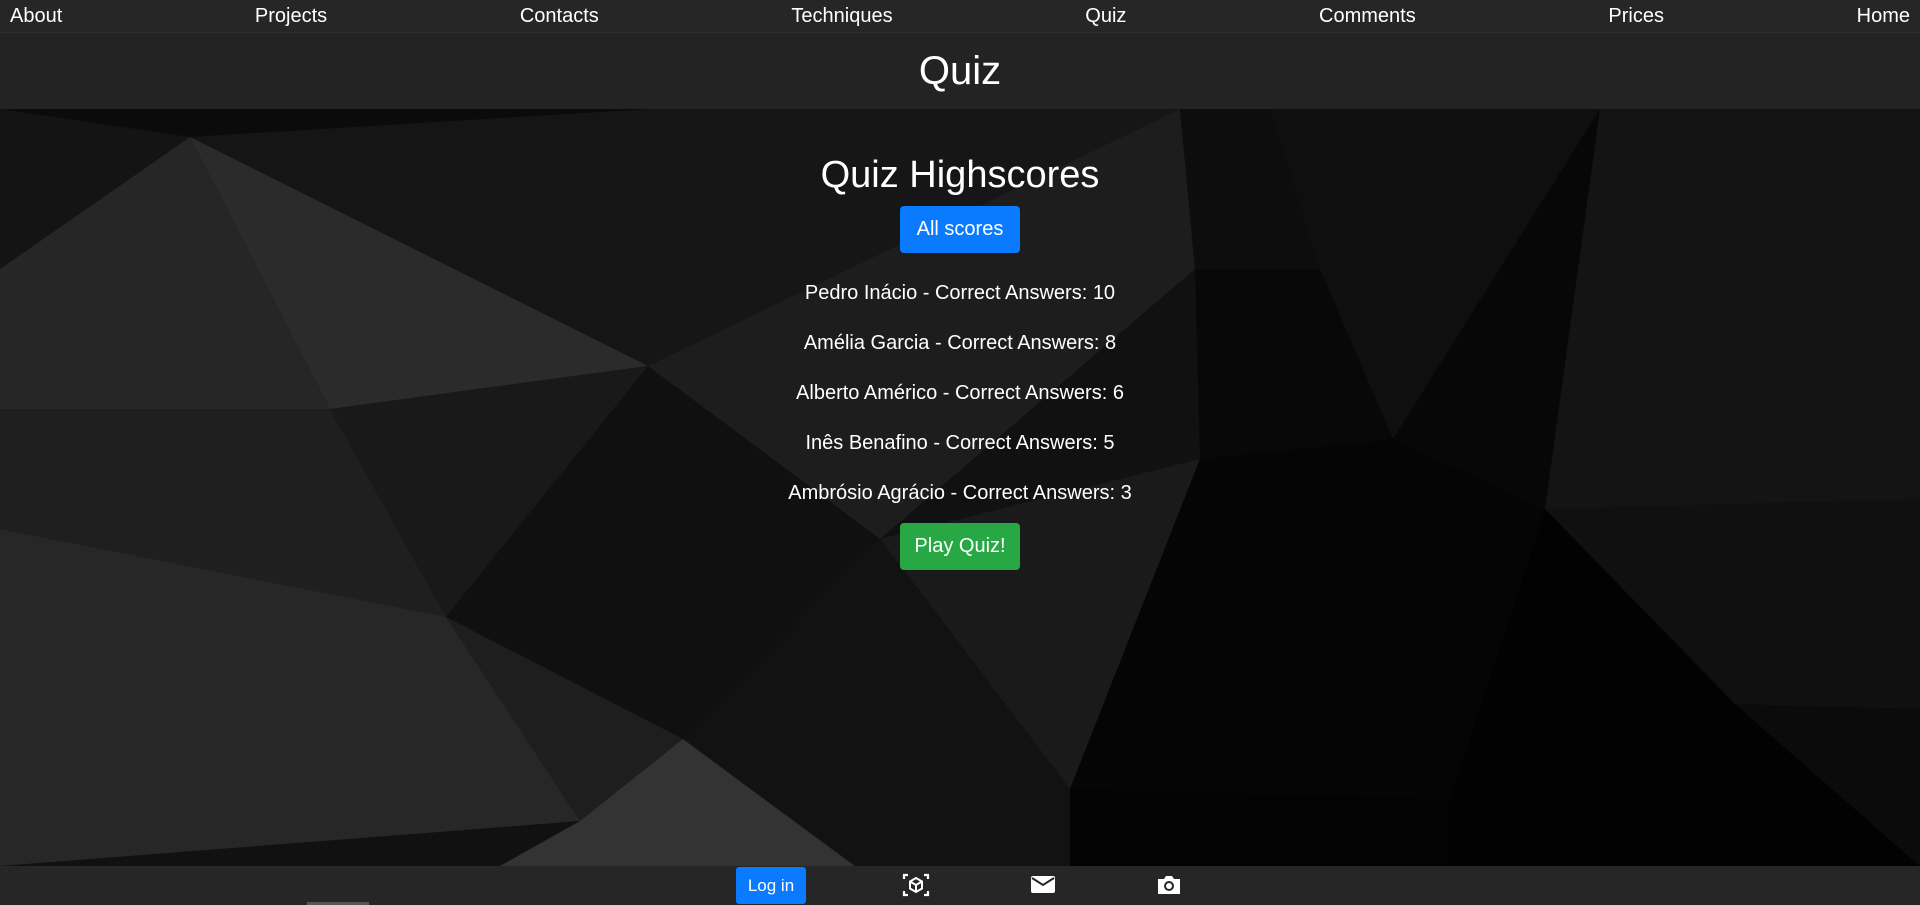 This screenshot has height=905, width=1920. Describe the element at coordinates (960, 493) in the screenshot. I see `score-item: Ambrósio Agrácio - Correct Answers: 3` at that location.